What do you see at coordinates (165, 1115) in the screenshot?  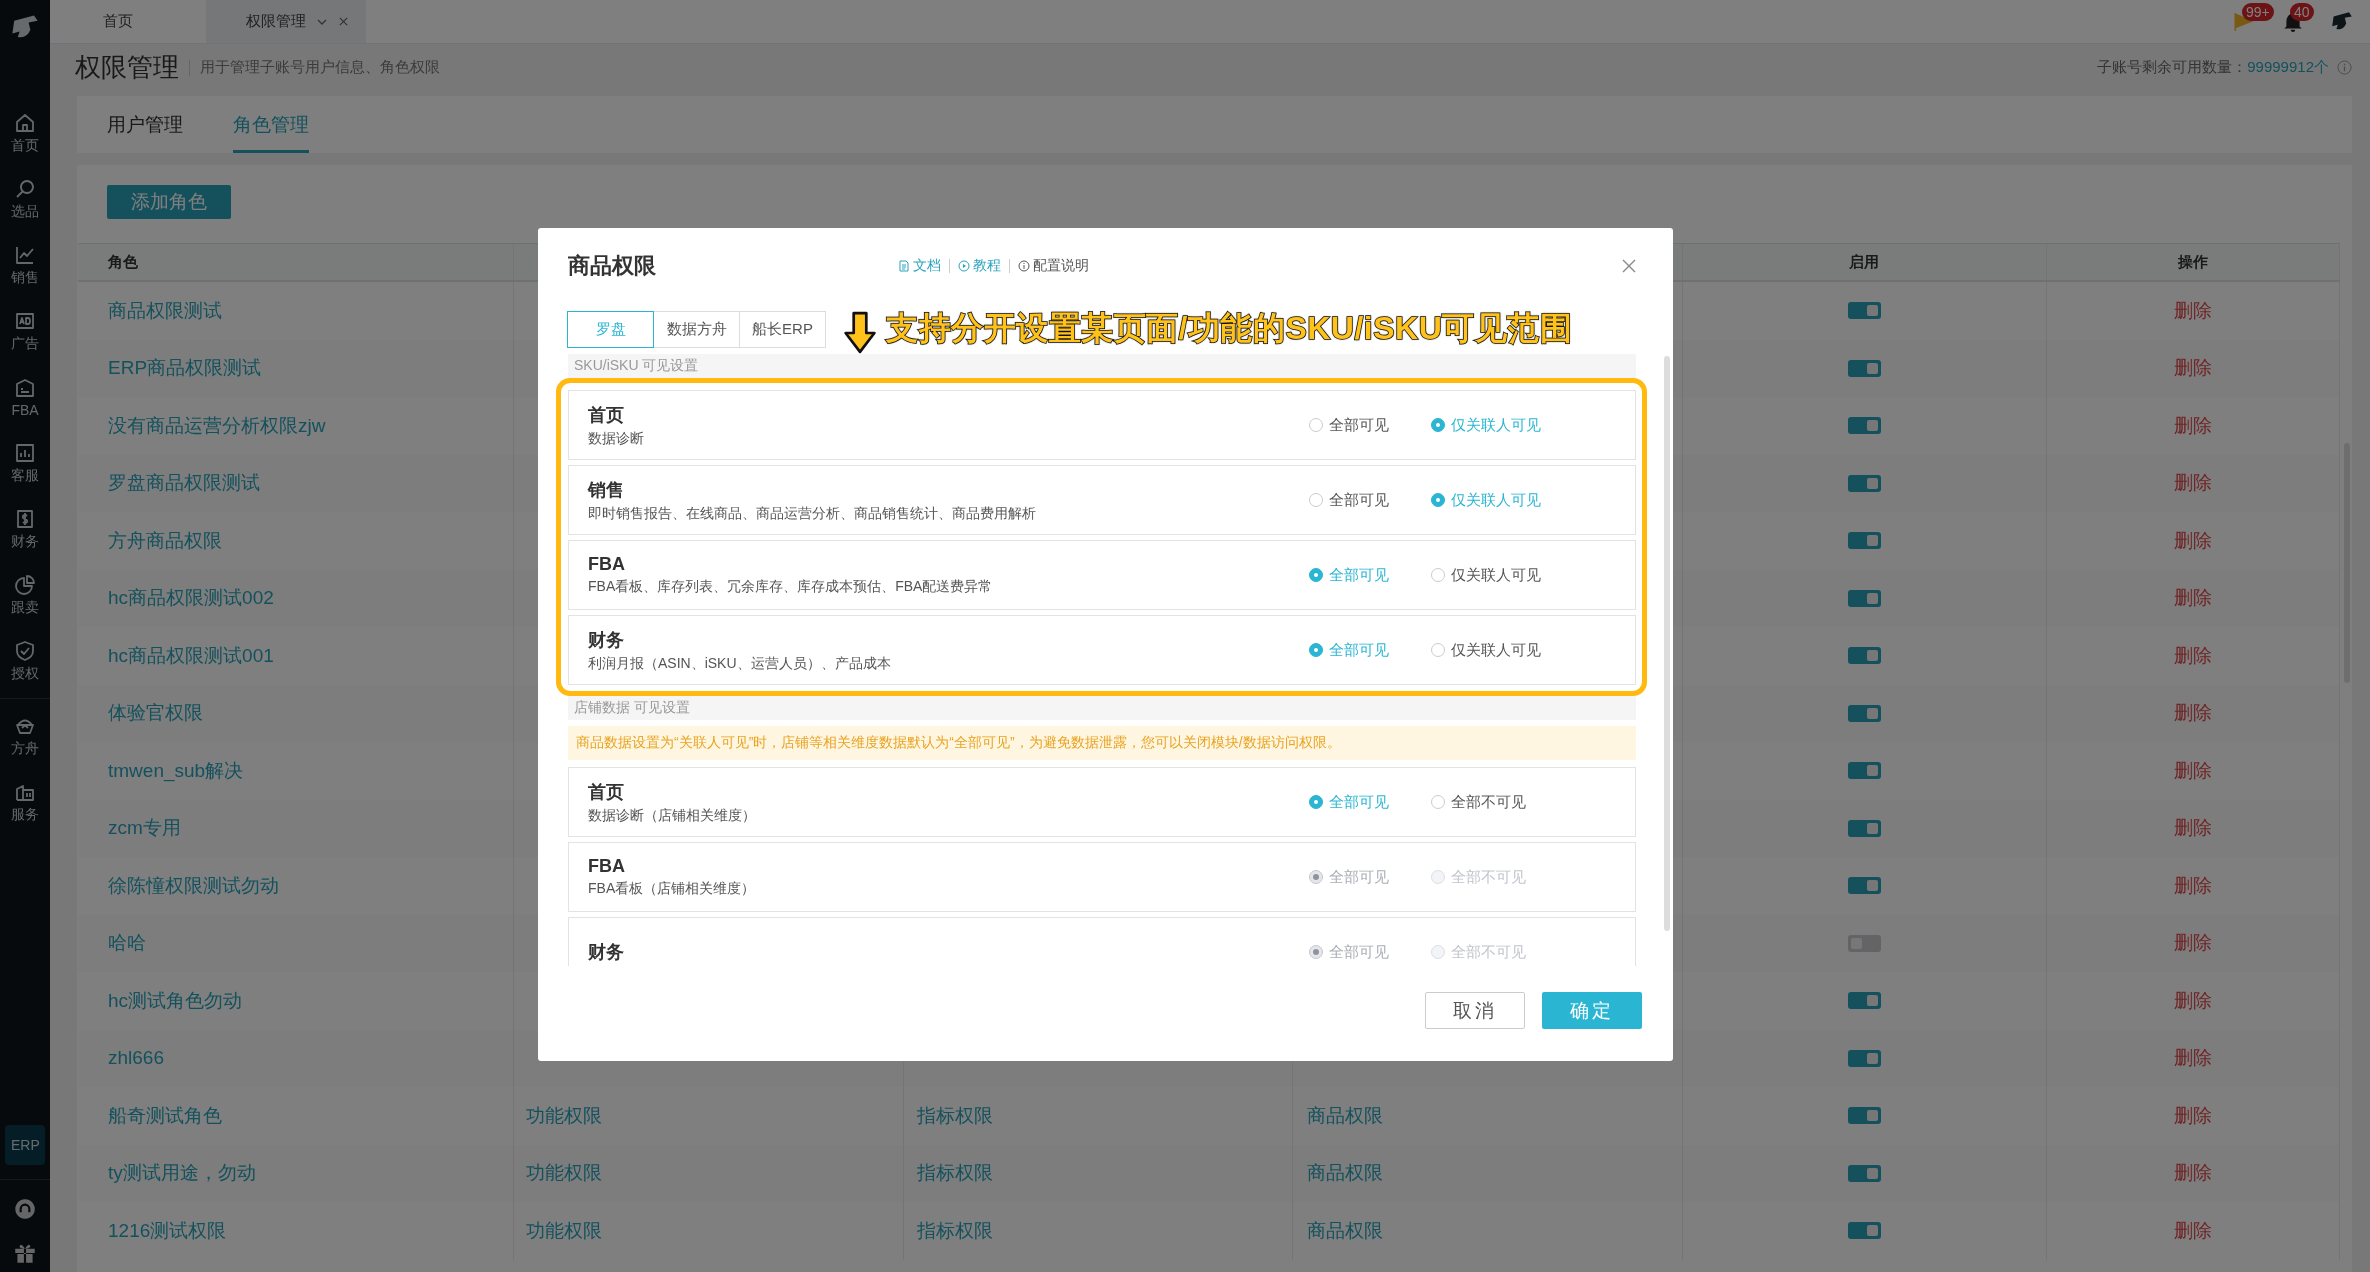 I see `role-link: 船奇测试角色` at bounding box center [165, 1115].